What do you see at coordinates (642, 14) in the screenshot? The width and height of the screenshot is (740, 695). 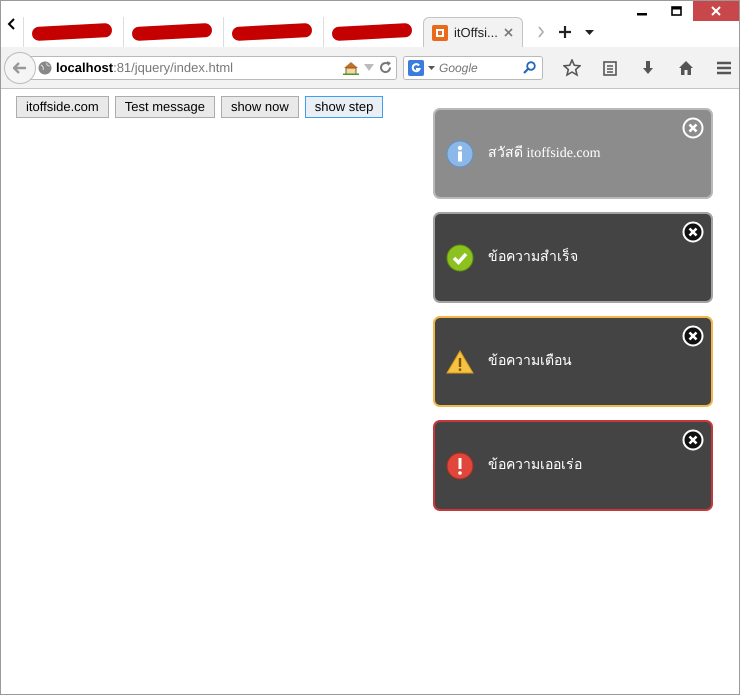 I see `minimize-icon` at bounding box center [642, 14].